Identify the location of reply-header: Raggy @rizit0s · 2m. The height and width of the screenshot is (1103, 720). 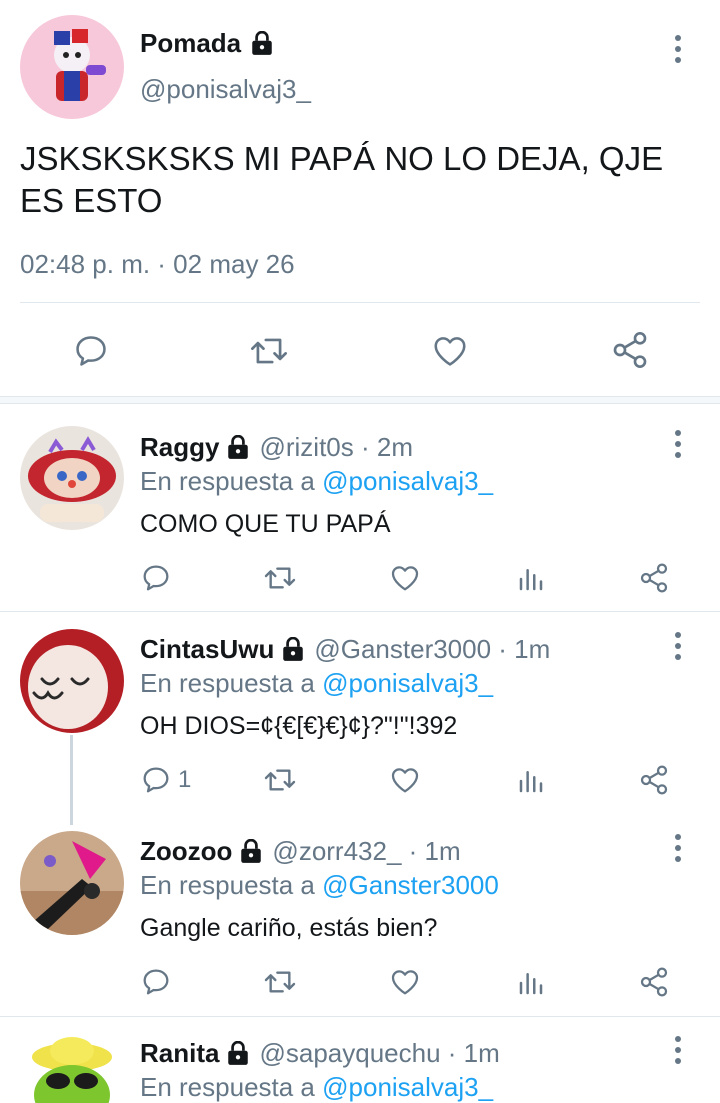
(276, 447).